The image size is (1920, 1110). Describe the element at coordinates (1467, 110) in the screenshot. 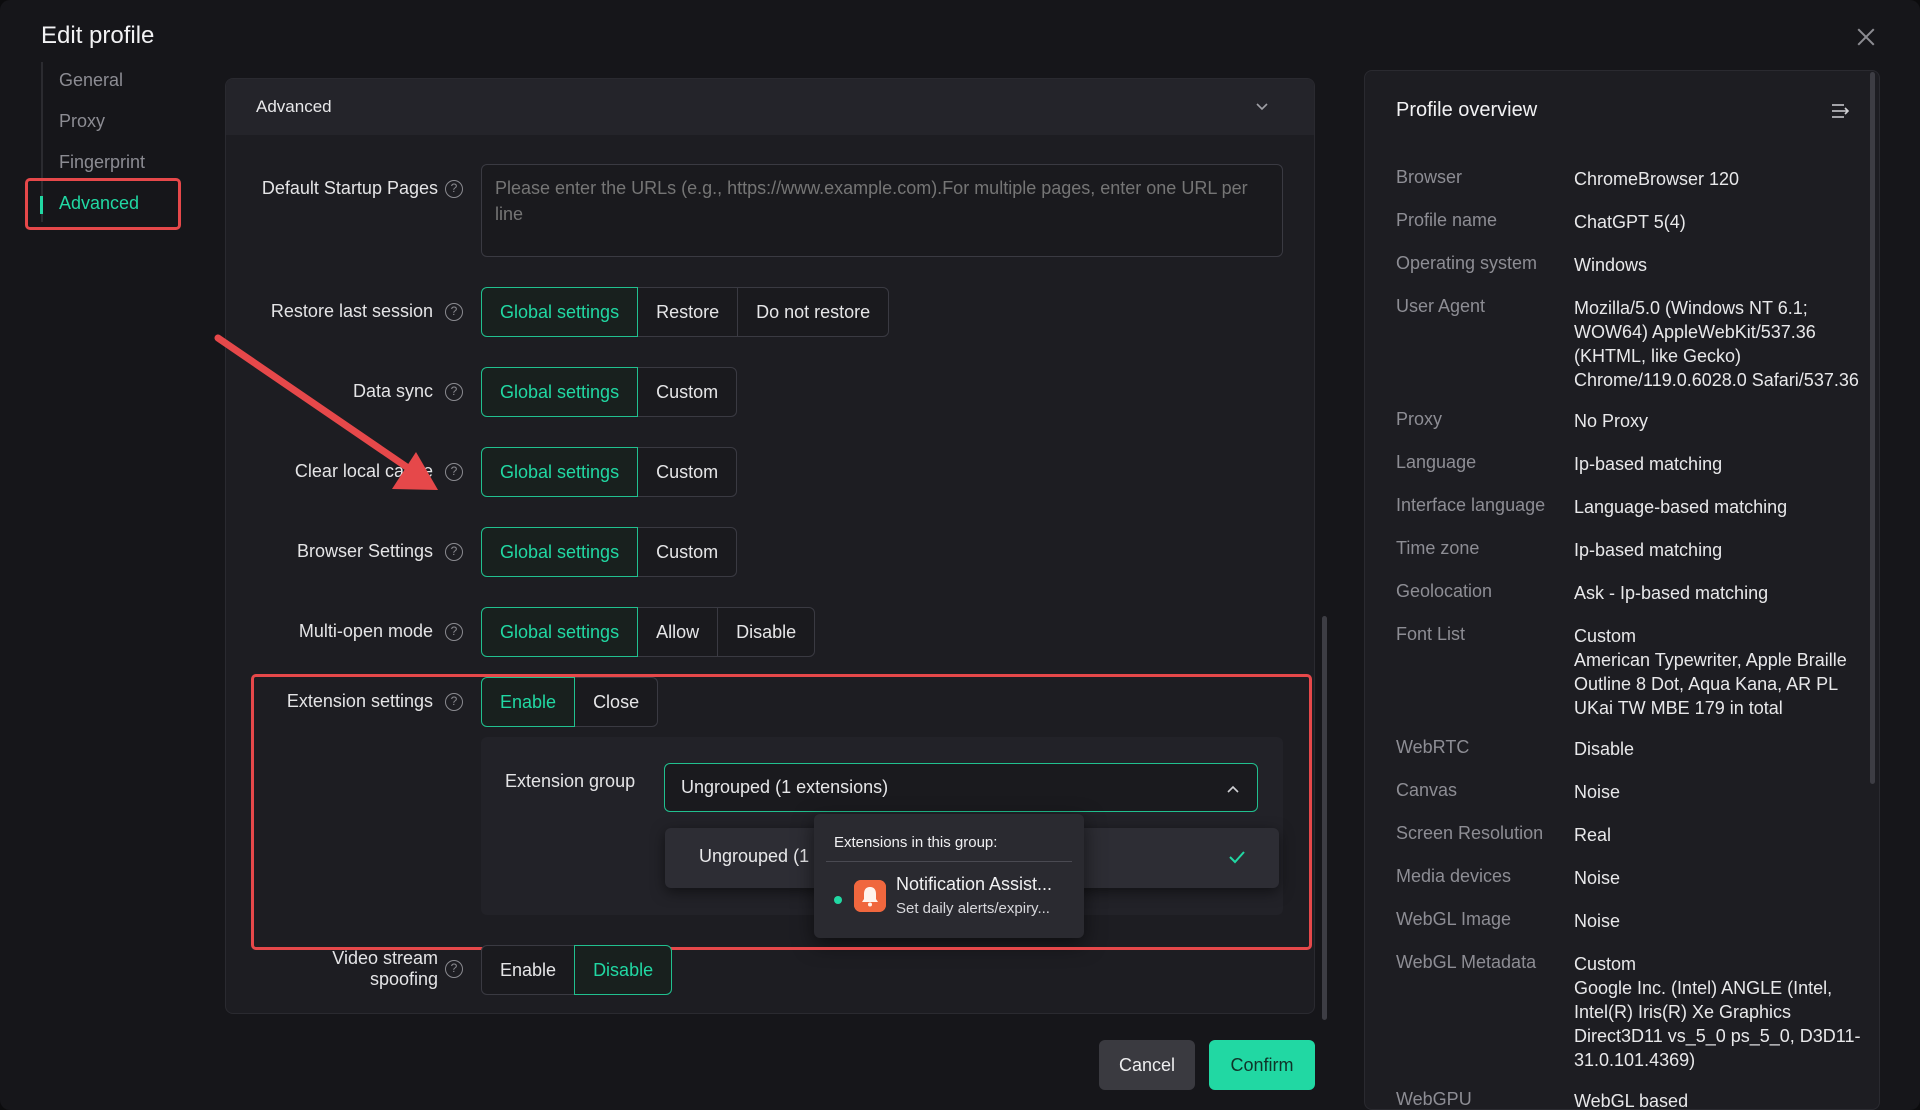

I see `overview-title: Profile overview` at that location.